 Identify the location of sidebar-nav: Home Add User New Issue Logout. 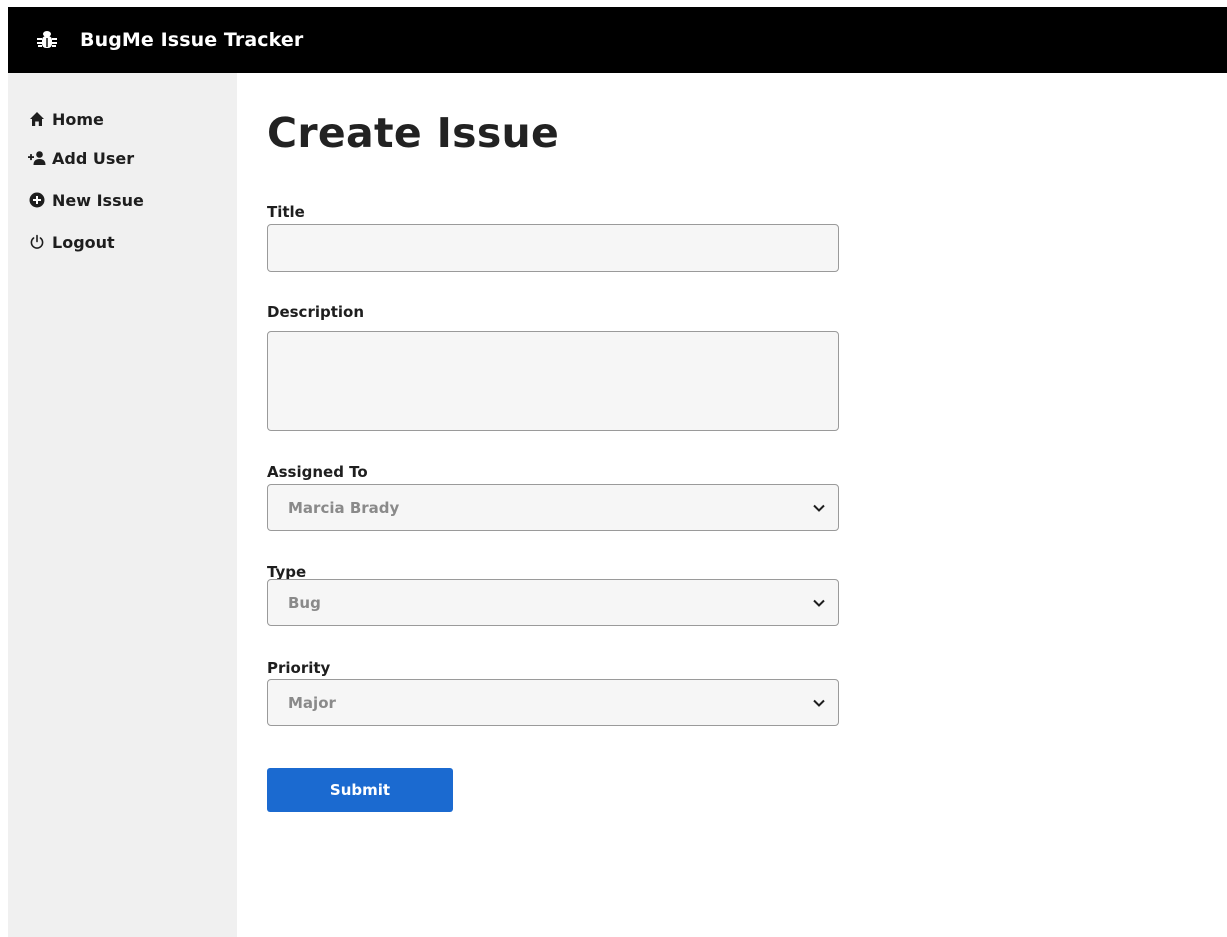
(122, 168).